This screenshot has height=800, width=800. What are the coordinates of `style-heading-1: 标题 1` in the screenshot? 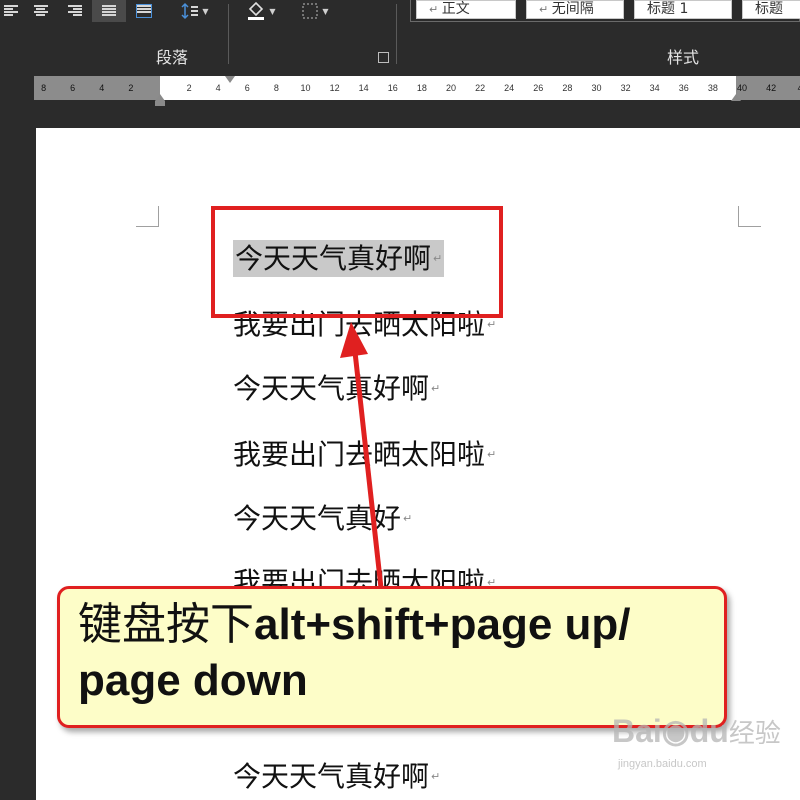 It's located at (683, 9).